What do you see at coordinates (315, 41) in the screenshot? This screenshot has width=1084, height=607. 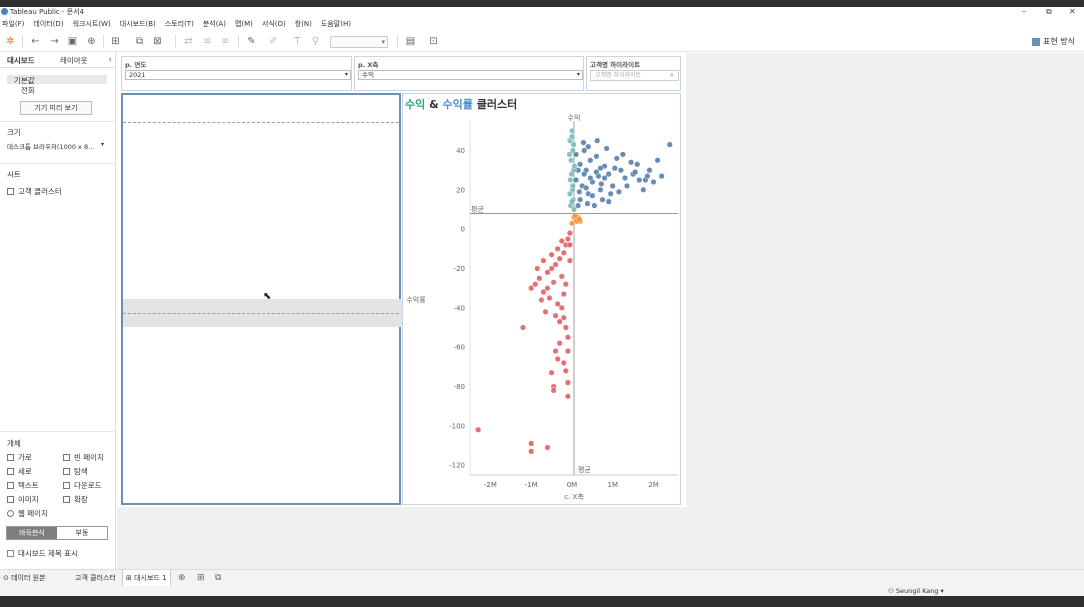 I see `pin-icon: ⚲` at bounding box center [315, 41].